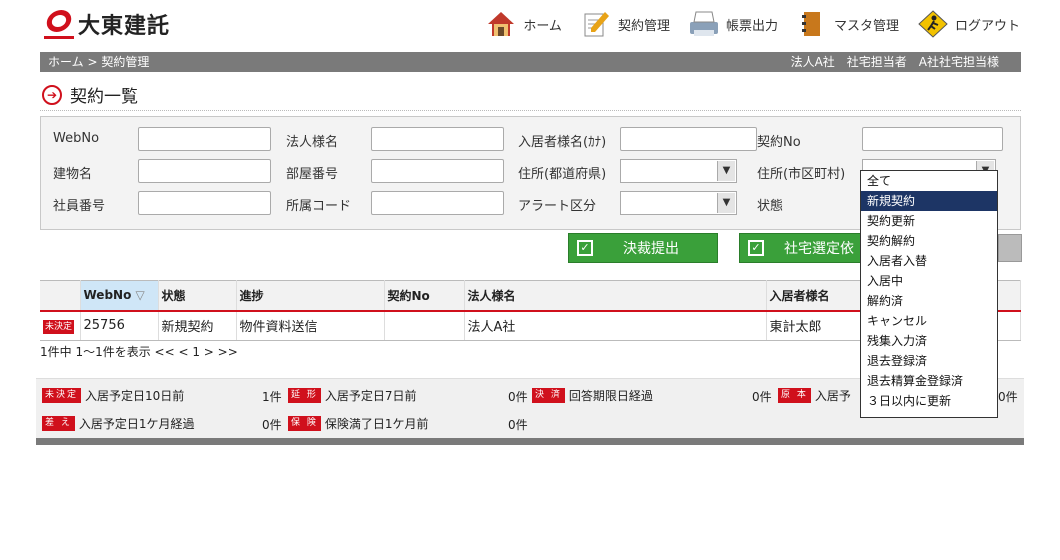  What do you see at coordinates (929, 301) in the screenshot?
I see `status-option: 解約済` at bounding box center [929, 301].